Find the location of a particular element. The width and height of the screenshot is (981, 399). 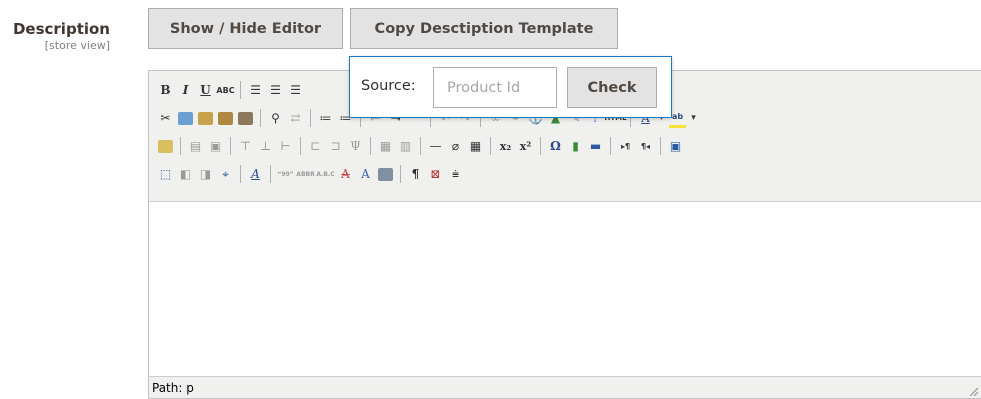

split-cells-icon: ▦ is located at coordinates (385, 146).